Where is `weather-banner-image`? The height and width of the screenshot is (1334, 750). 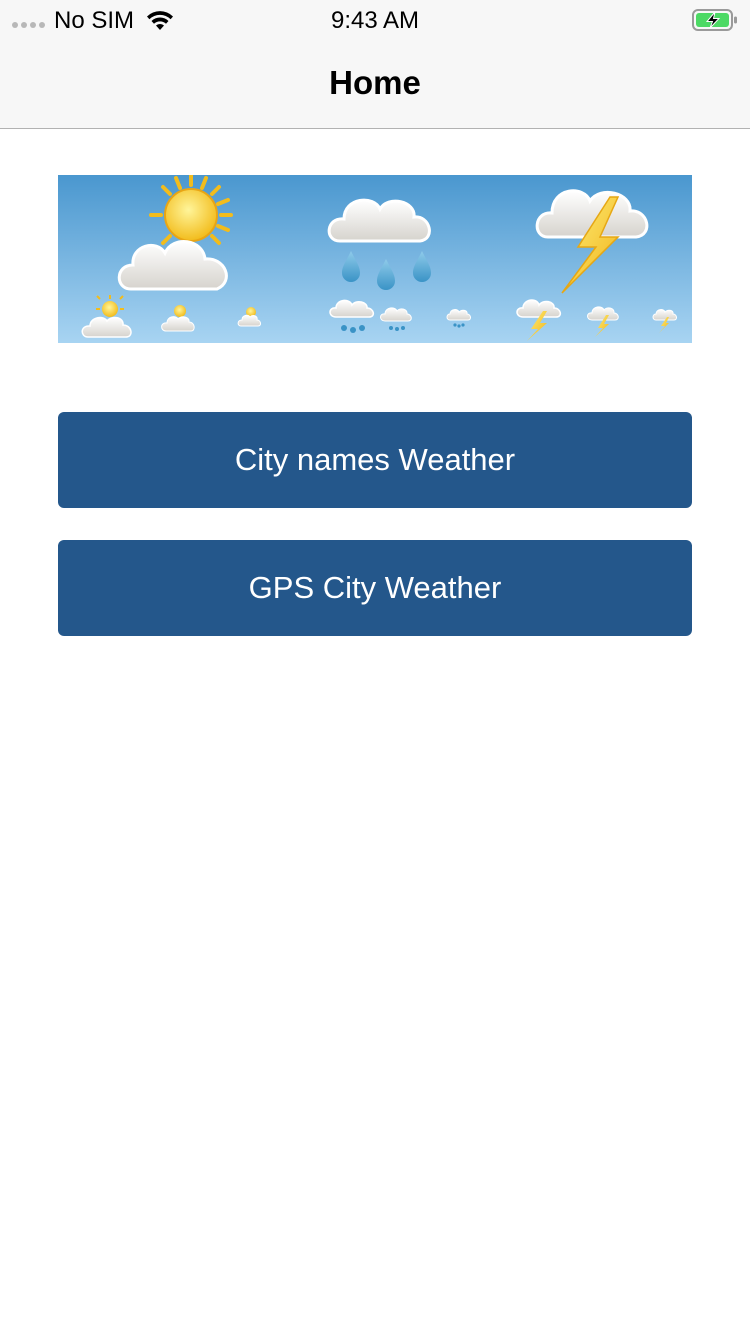
weather-banner-image is located at coordinates (375, 259).